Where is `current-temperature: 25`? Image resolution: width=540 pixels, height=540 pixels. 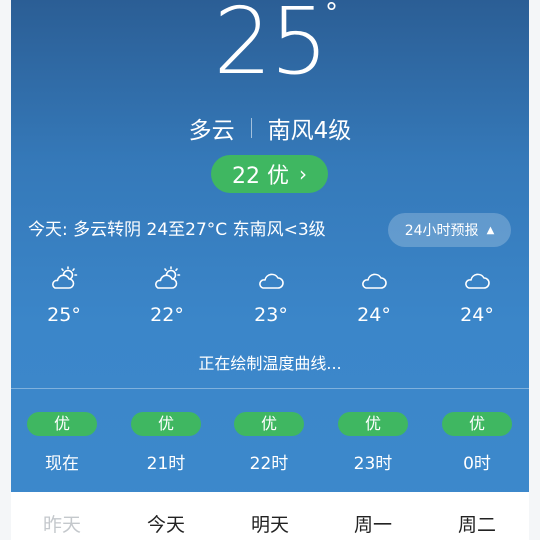
current-temperature: 25 is located at coordinates (270, 47).